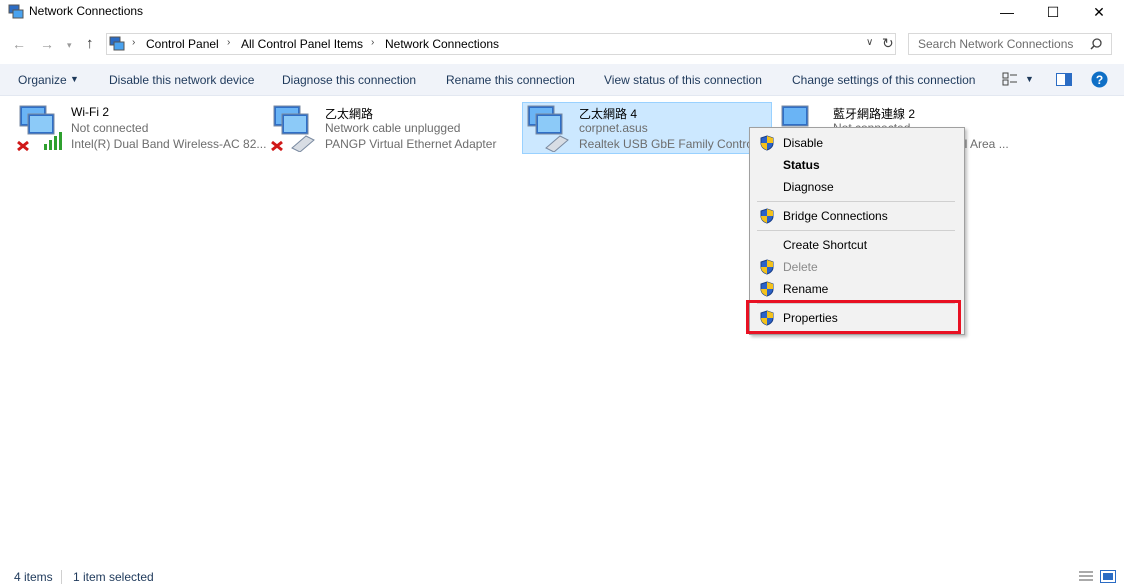 The height and width of the screenshot is (588, 1124). What do you see at coordinates (562, 12) in the screenshot?
I see `title-bar` at bounding box center [562, 12].